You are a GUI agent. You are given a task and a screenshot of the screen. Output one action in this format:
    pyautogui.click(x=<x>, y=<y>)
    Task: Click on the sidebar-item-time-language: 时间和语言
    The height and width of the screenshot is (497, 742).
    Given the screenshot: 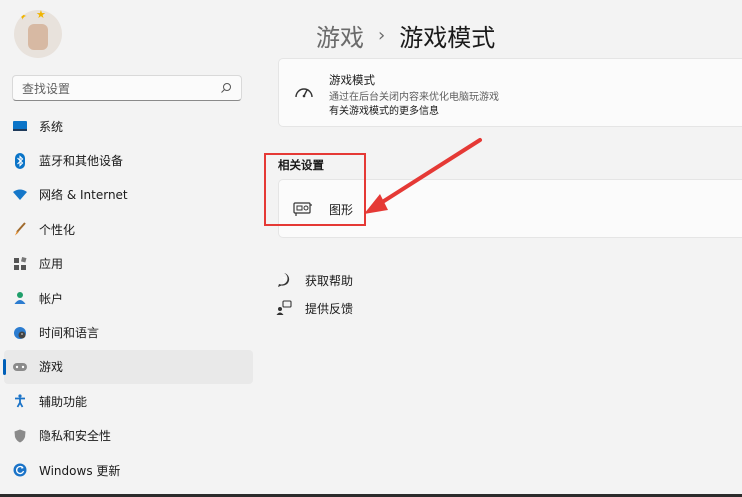 What is the action you would take?
    pyautogui.click(x=128, y=332)
    